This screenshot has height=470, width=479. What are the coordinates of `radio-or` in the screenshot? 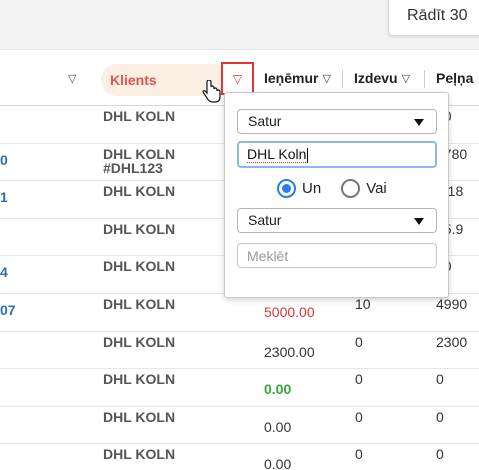 It's located at (351, 188).